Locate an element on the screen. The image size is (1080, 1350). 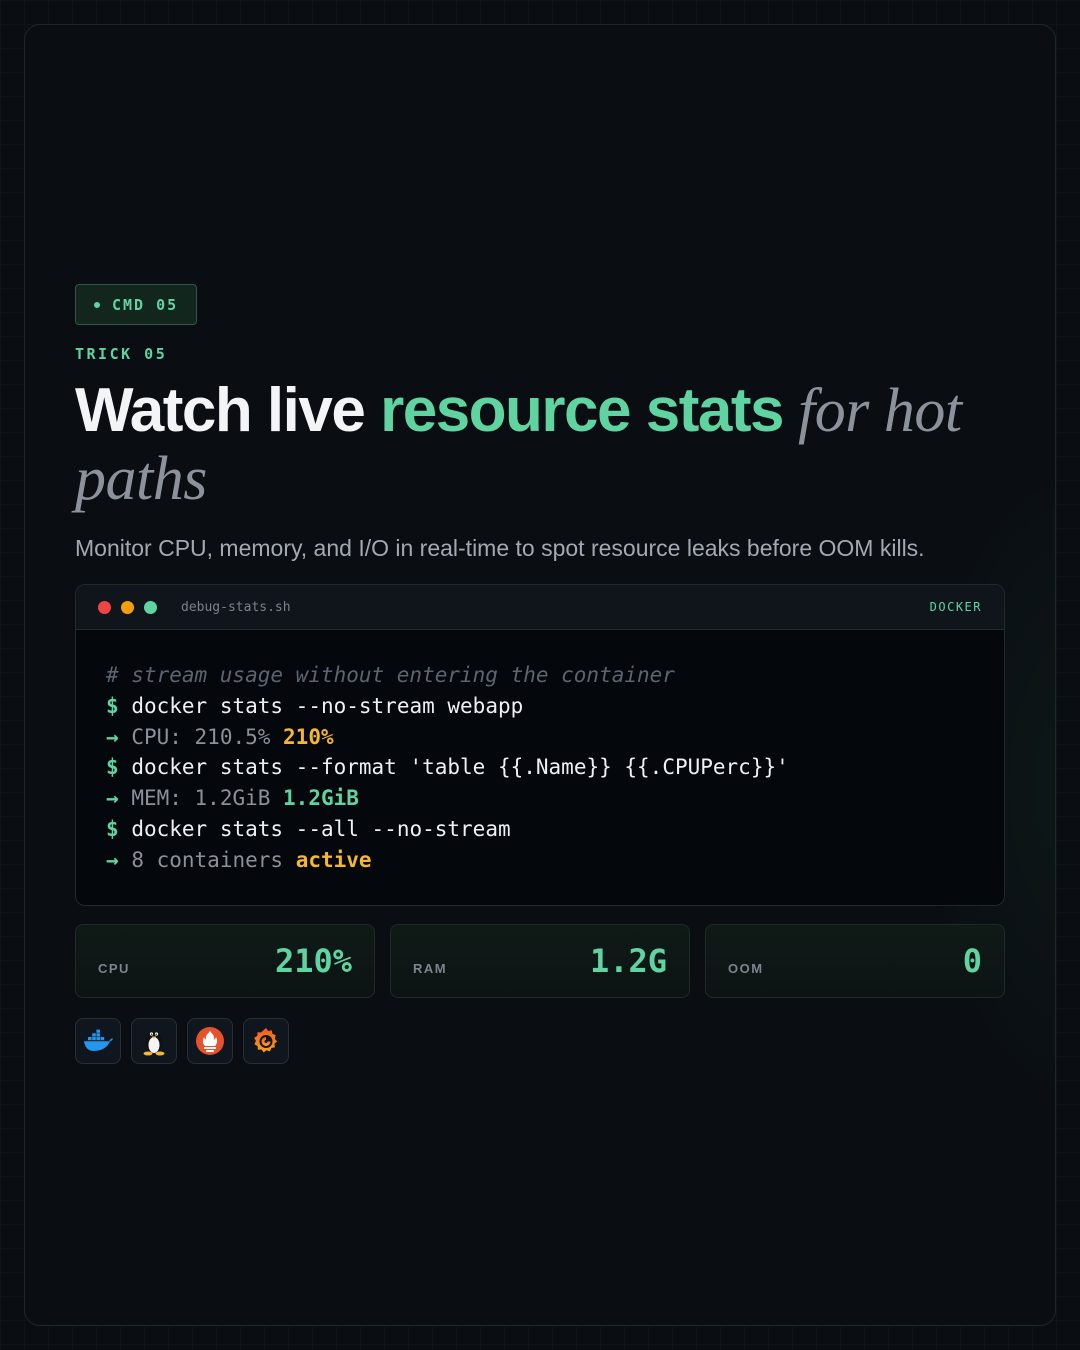
stats-row: CPU 210% RAM 1.2G OOM 0 is located at coordinates (540, 961).